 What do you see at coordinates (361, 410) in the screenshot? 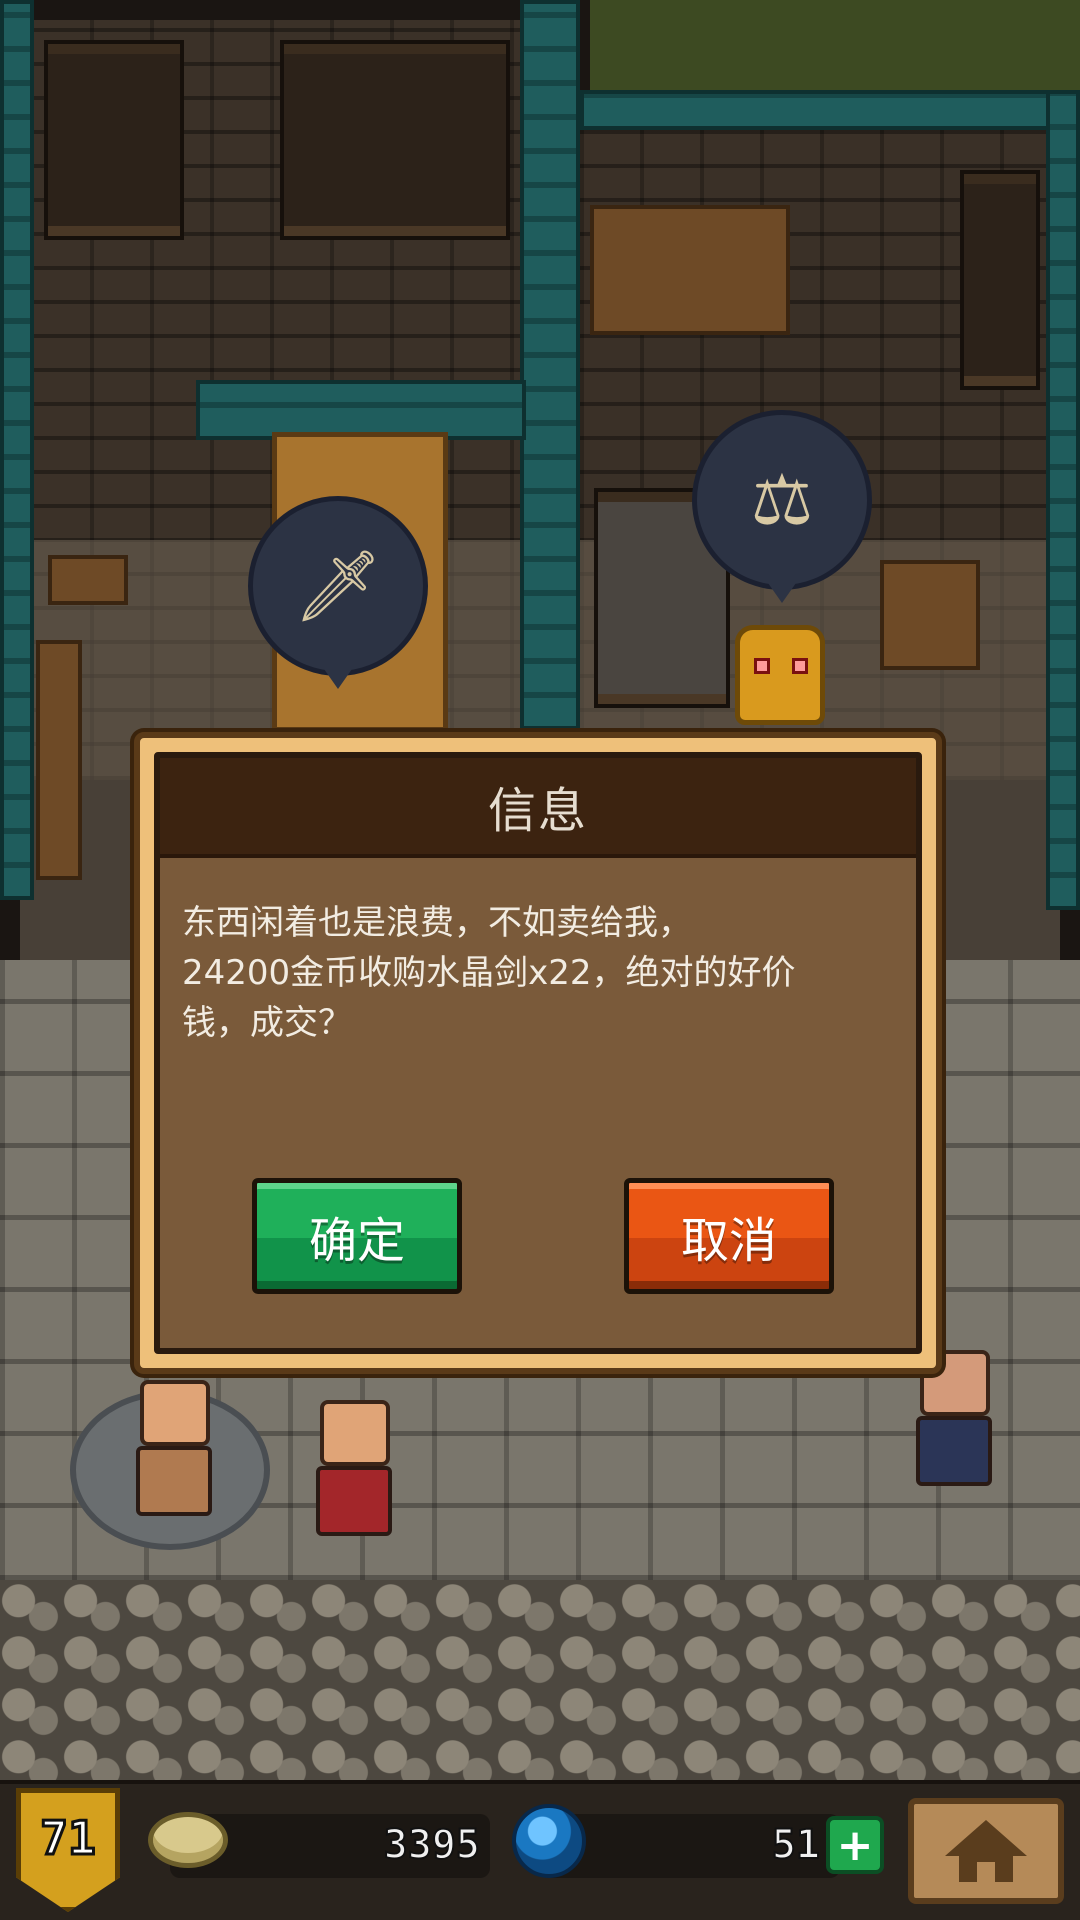
I see `teal-wall-segment` at bounding box center [361, 410].